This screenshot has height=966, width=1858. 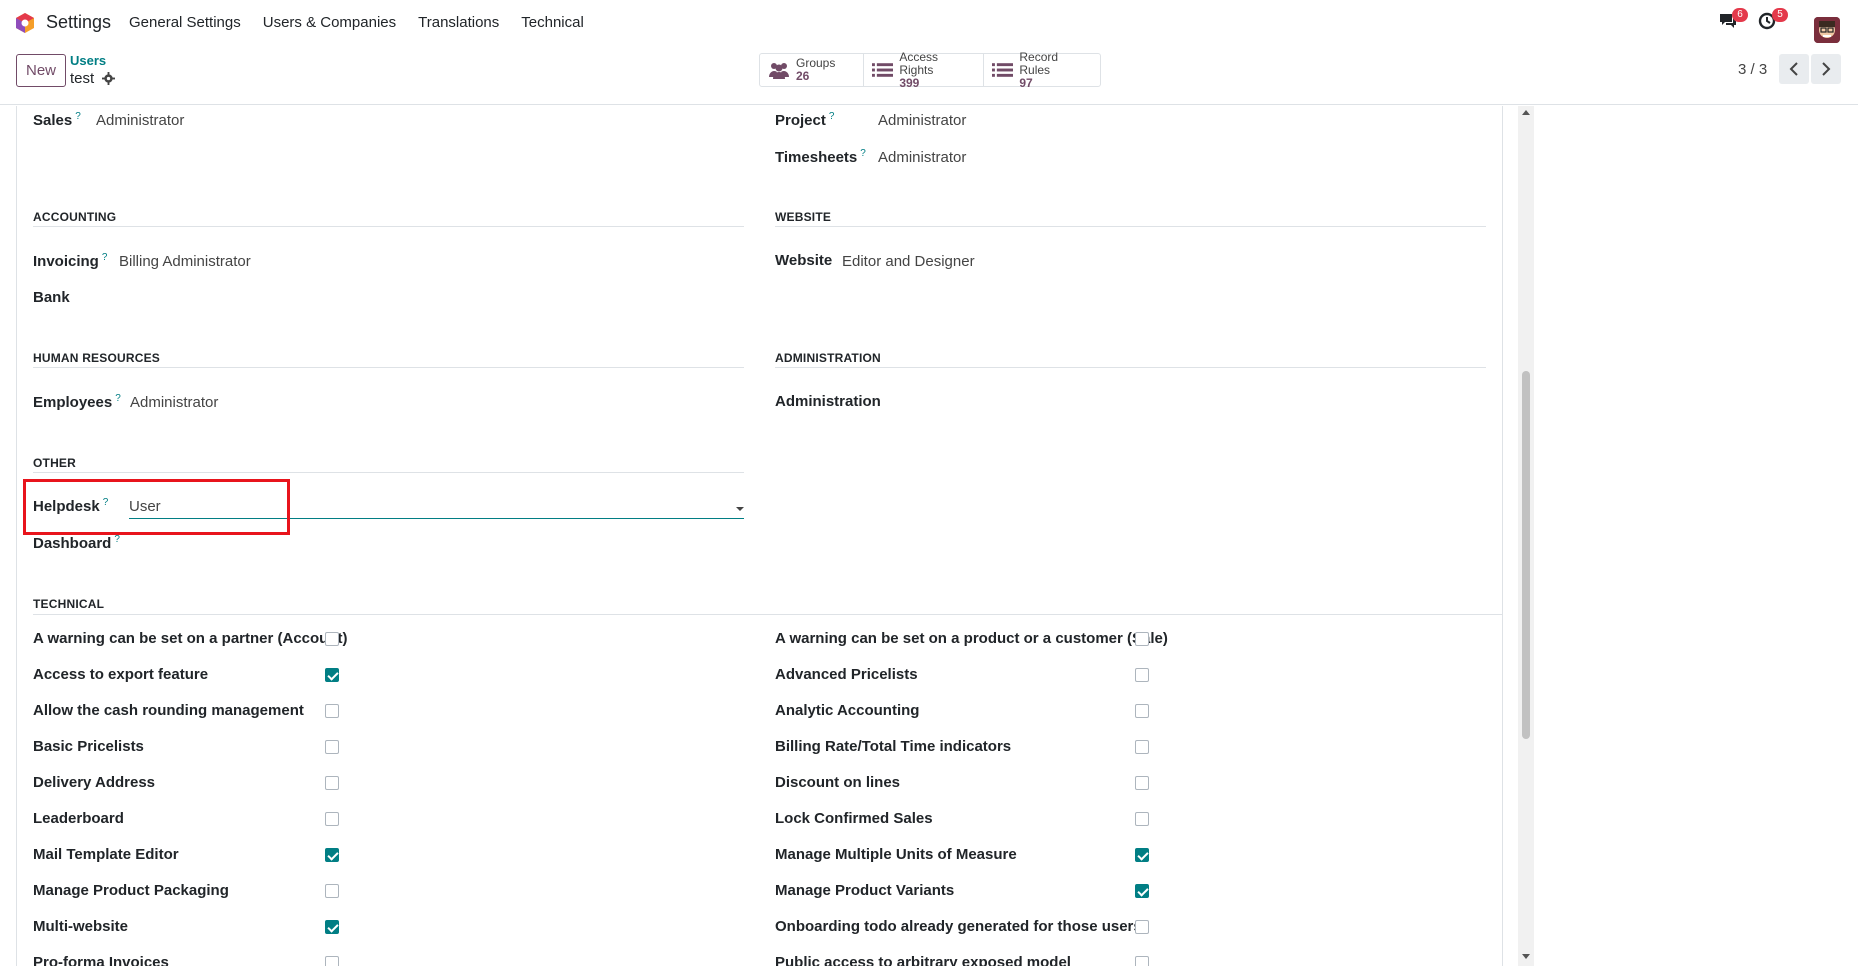 I want to click on list-icon, so click(x=1003, y=70).